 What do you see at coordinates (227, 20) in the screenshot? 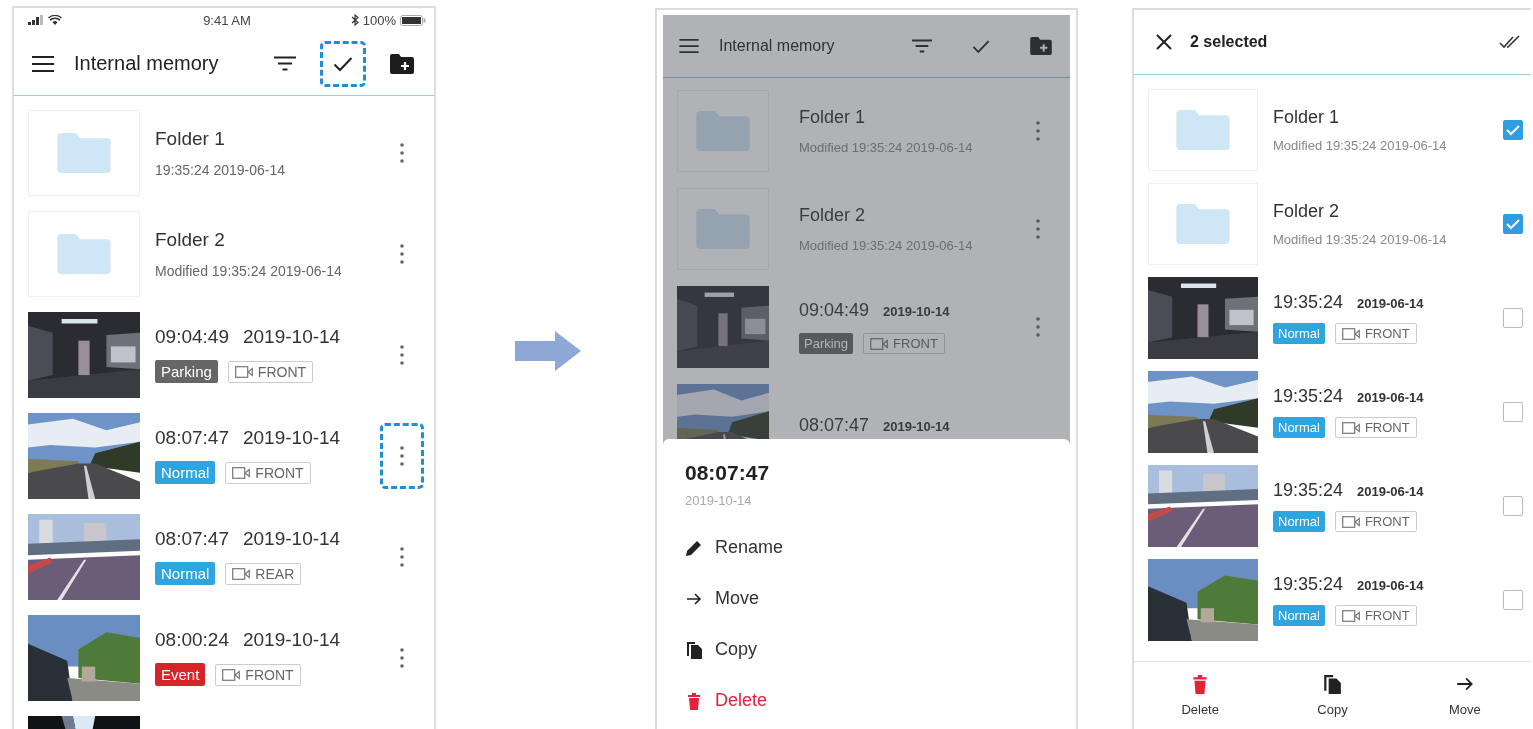
I see `status-time: 9:41 AM` at bounding box center [227, 20].